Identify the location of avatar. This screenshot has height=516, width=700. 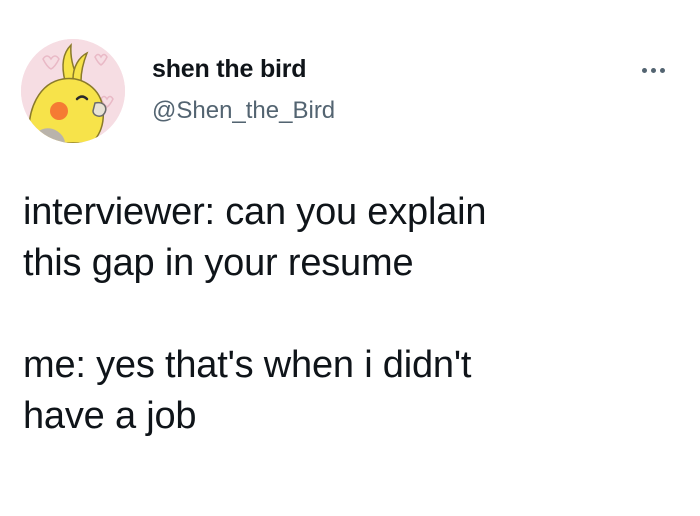
(73, 91).